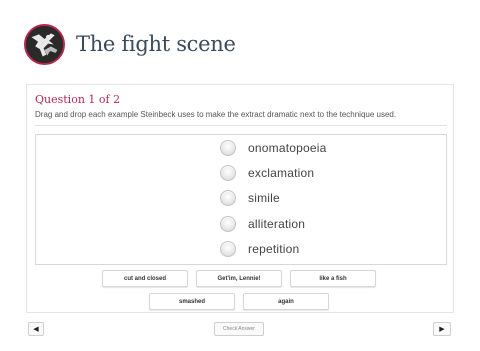 This screenshot has width=480, height=351. I want to click on technique-row-alliteration: alliteration, so click(262, 224).